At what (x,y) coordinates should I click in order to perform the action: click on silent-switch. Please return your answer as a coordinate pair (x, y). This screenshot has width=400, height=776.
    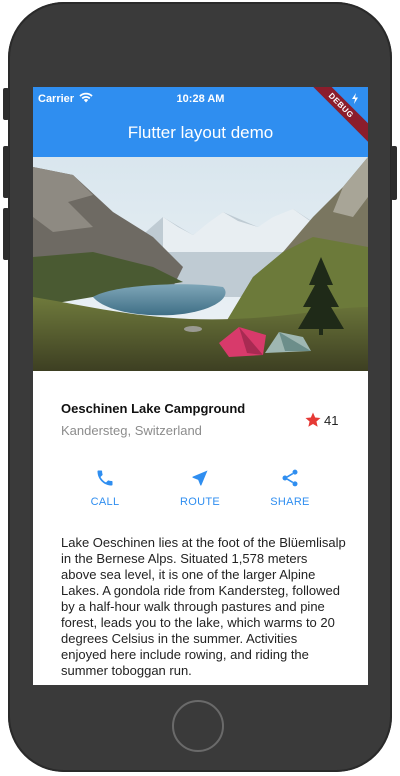
    Looking at the image, I should click on (6, 104).